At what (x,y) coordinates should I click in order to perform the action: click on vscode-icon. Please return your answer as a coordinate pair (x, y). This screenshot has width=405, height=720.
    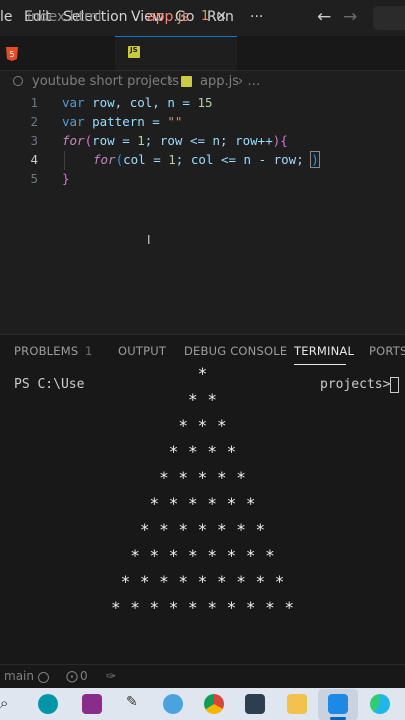
    Looking at the image, I should click on (338, 704).